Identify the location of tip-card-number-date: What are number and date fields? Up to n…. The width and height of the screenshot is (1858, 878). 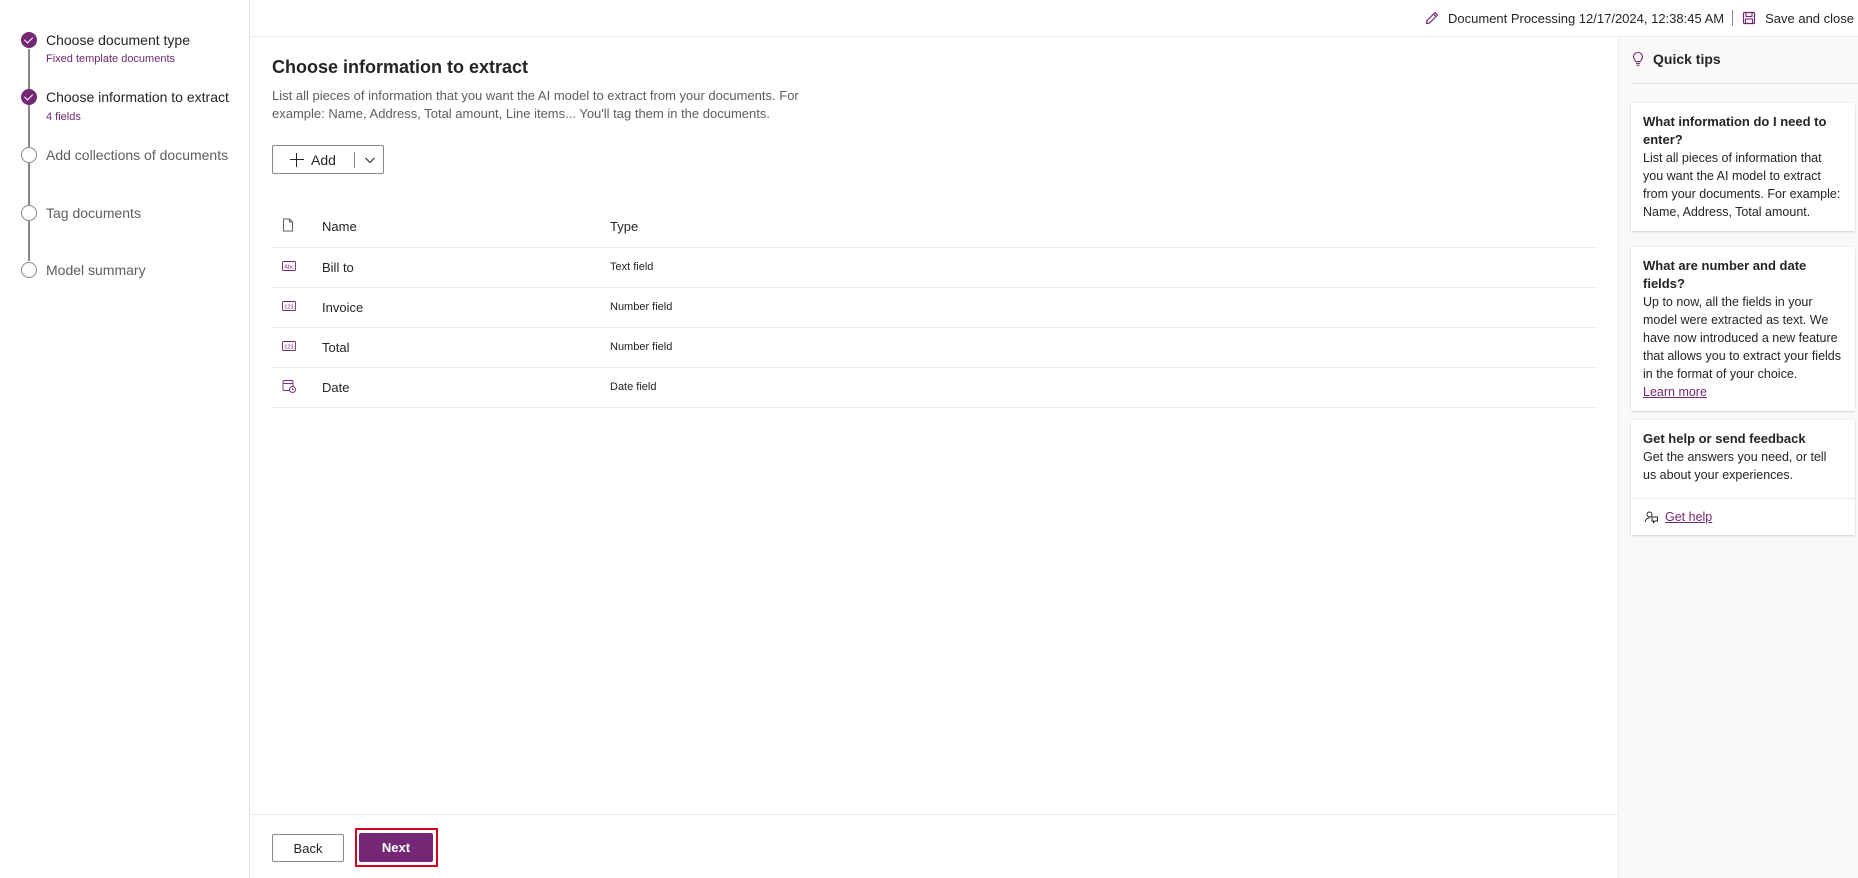
(1743, 329).